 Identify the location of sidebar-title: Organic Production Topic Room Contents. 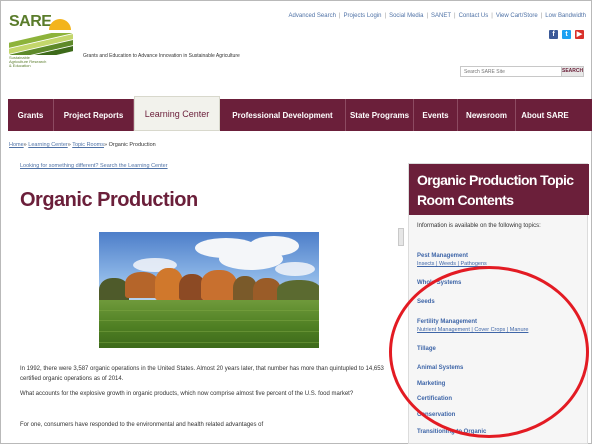
(495, 190).